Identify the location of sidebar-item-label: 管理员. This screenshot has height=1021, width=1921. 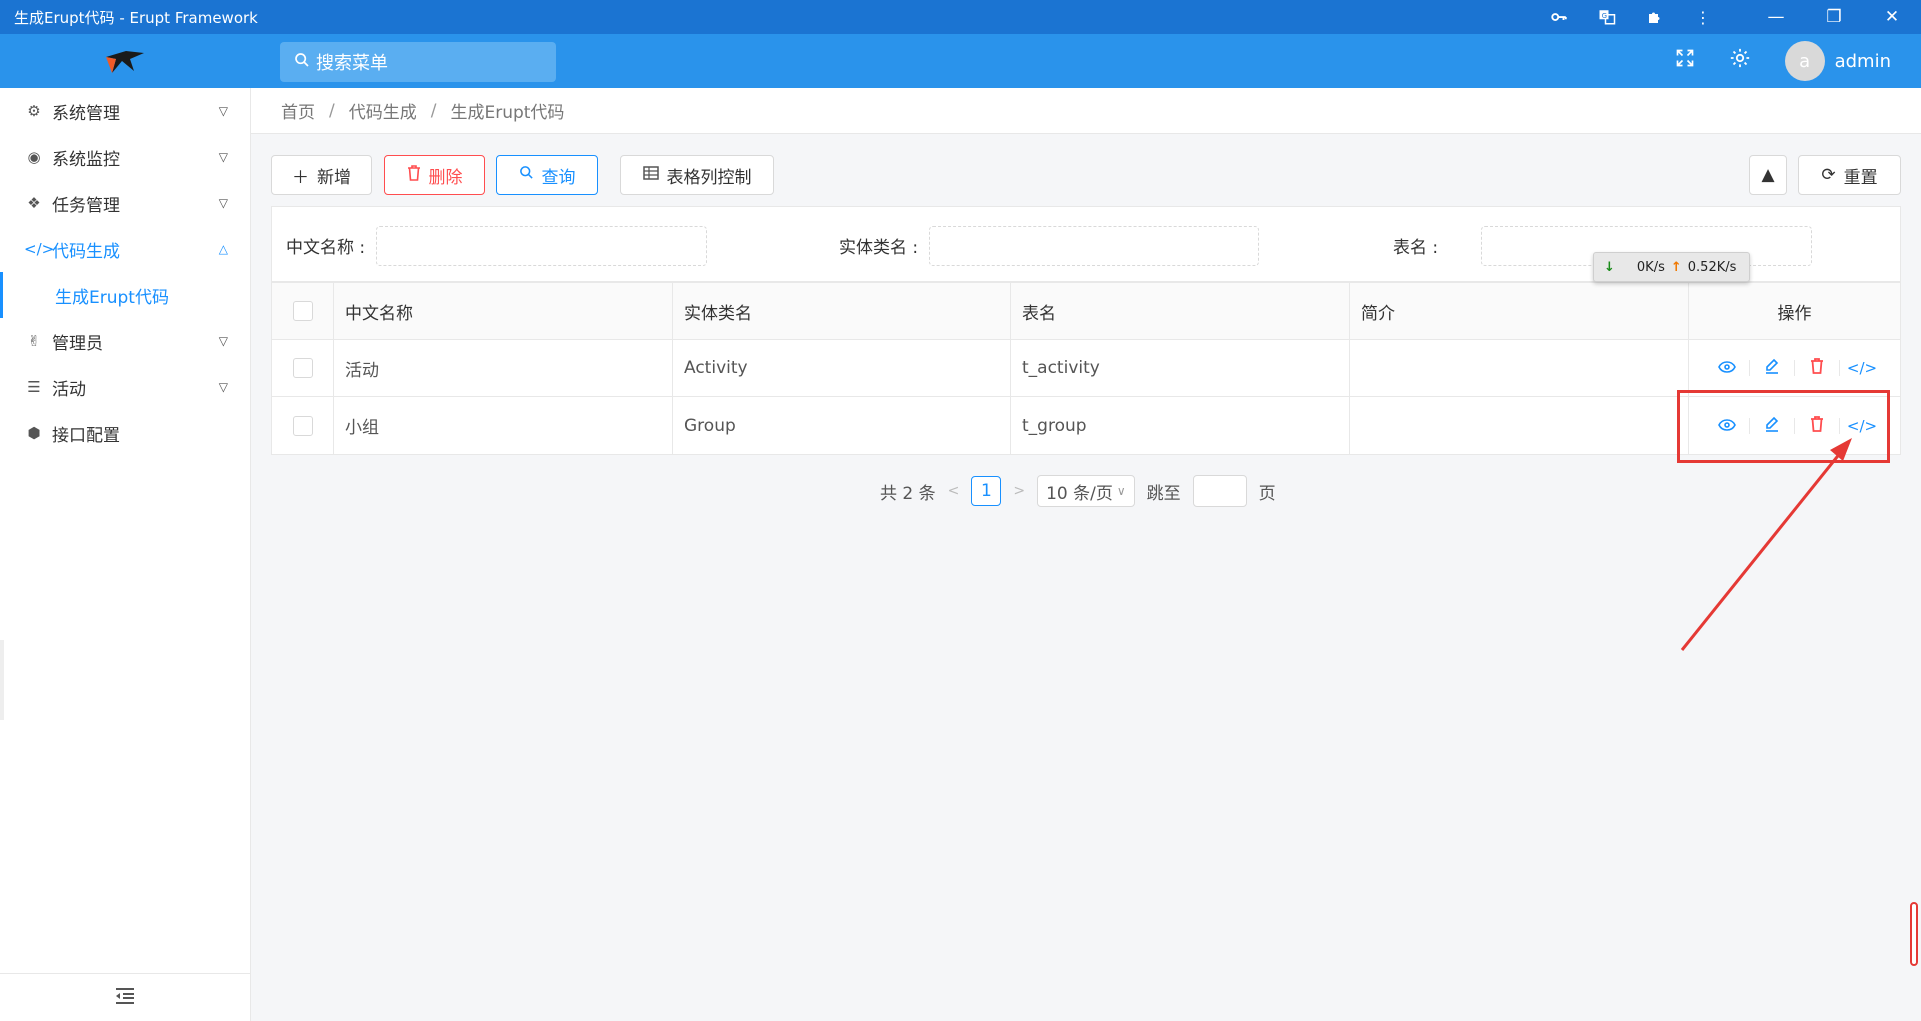
(77, 343).